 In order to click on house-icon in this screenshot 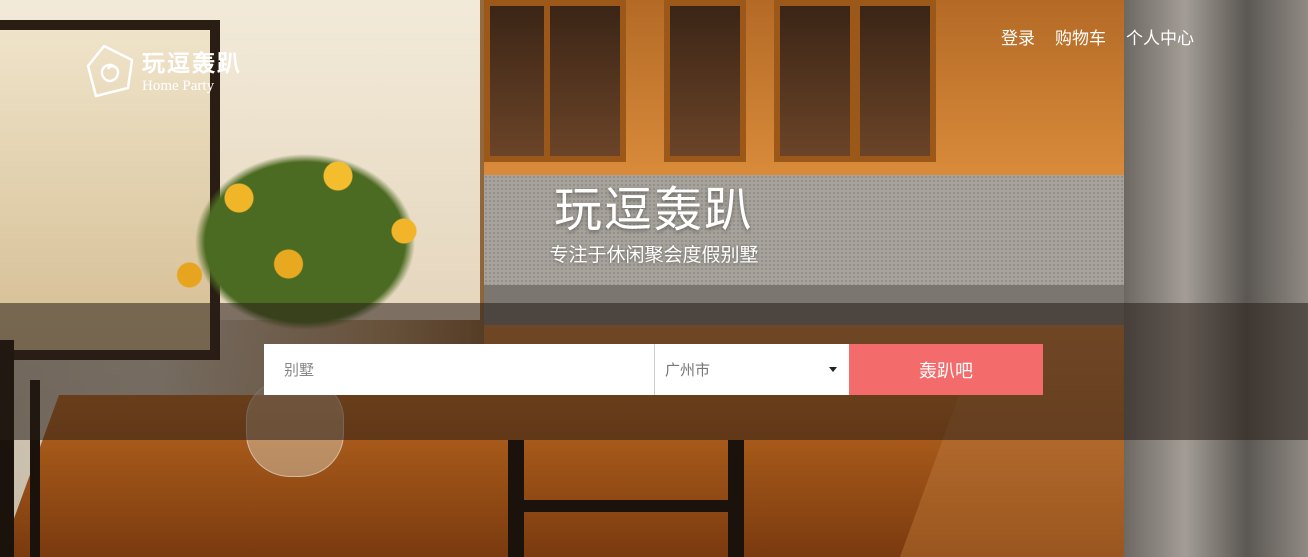, I will do `click(110, 69)`.